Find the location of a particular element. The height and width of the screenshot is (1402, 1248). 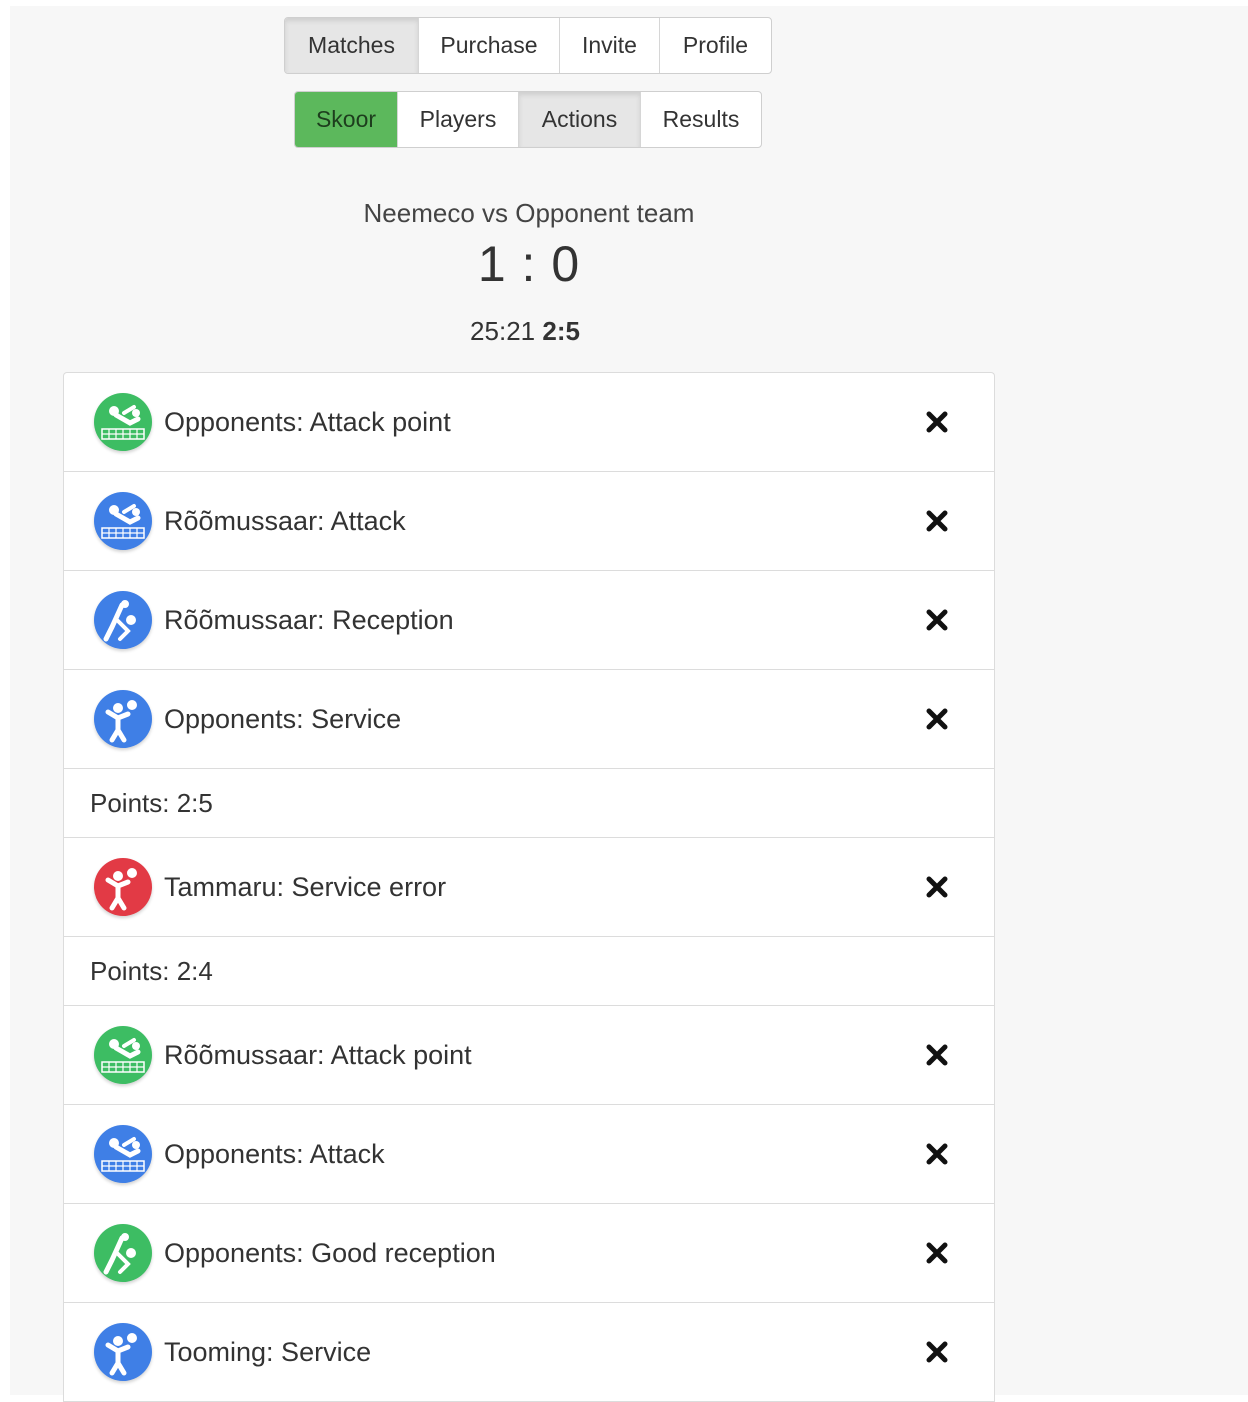

action-row: Rõõmussaar: Attack is located at coordinates (529, 521).